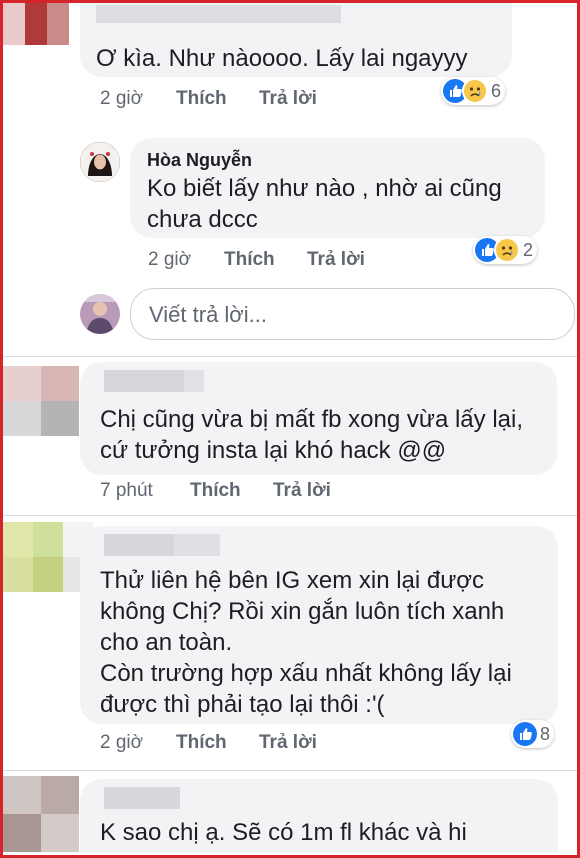 This screenshot has width=580, height=858. I want to click on reaction-count: 2, so click(528, 249).